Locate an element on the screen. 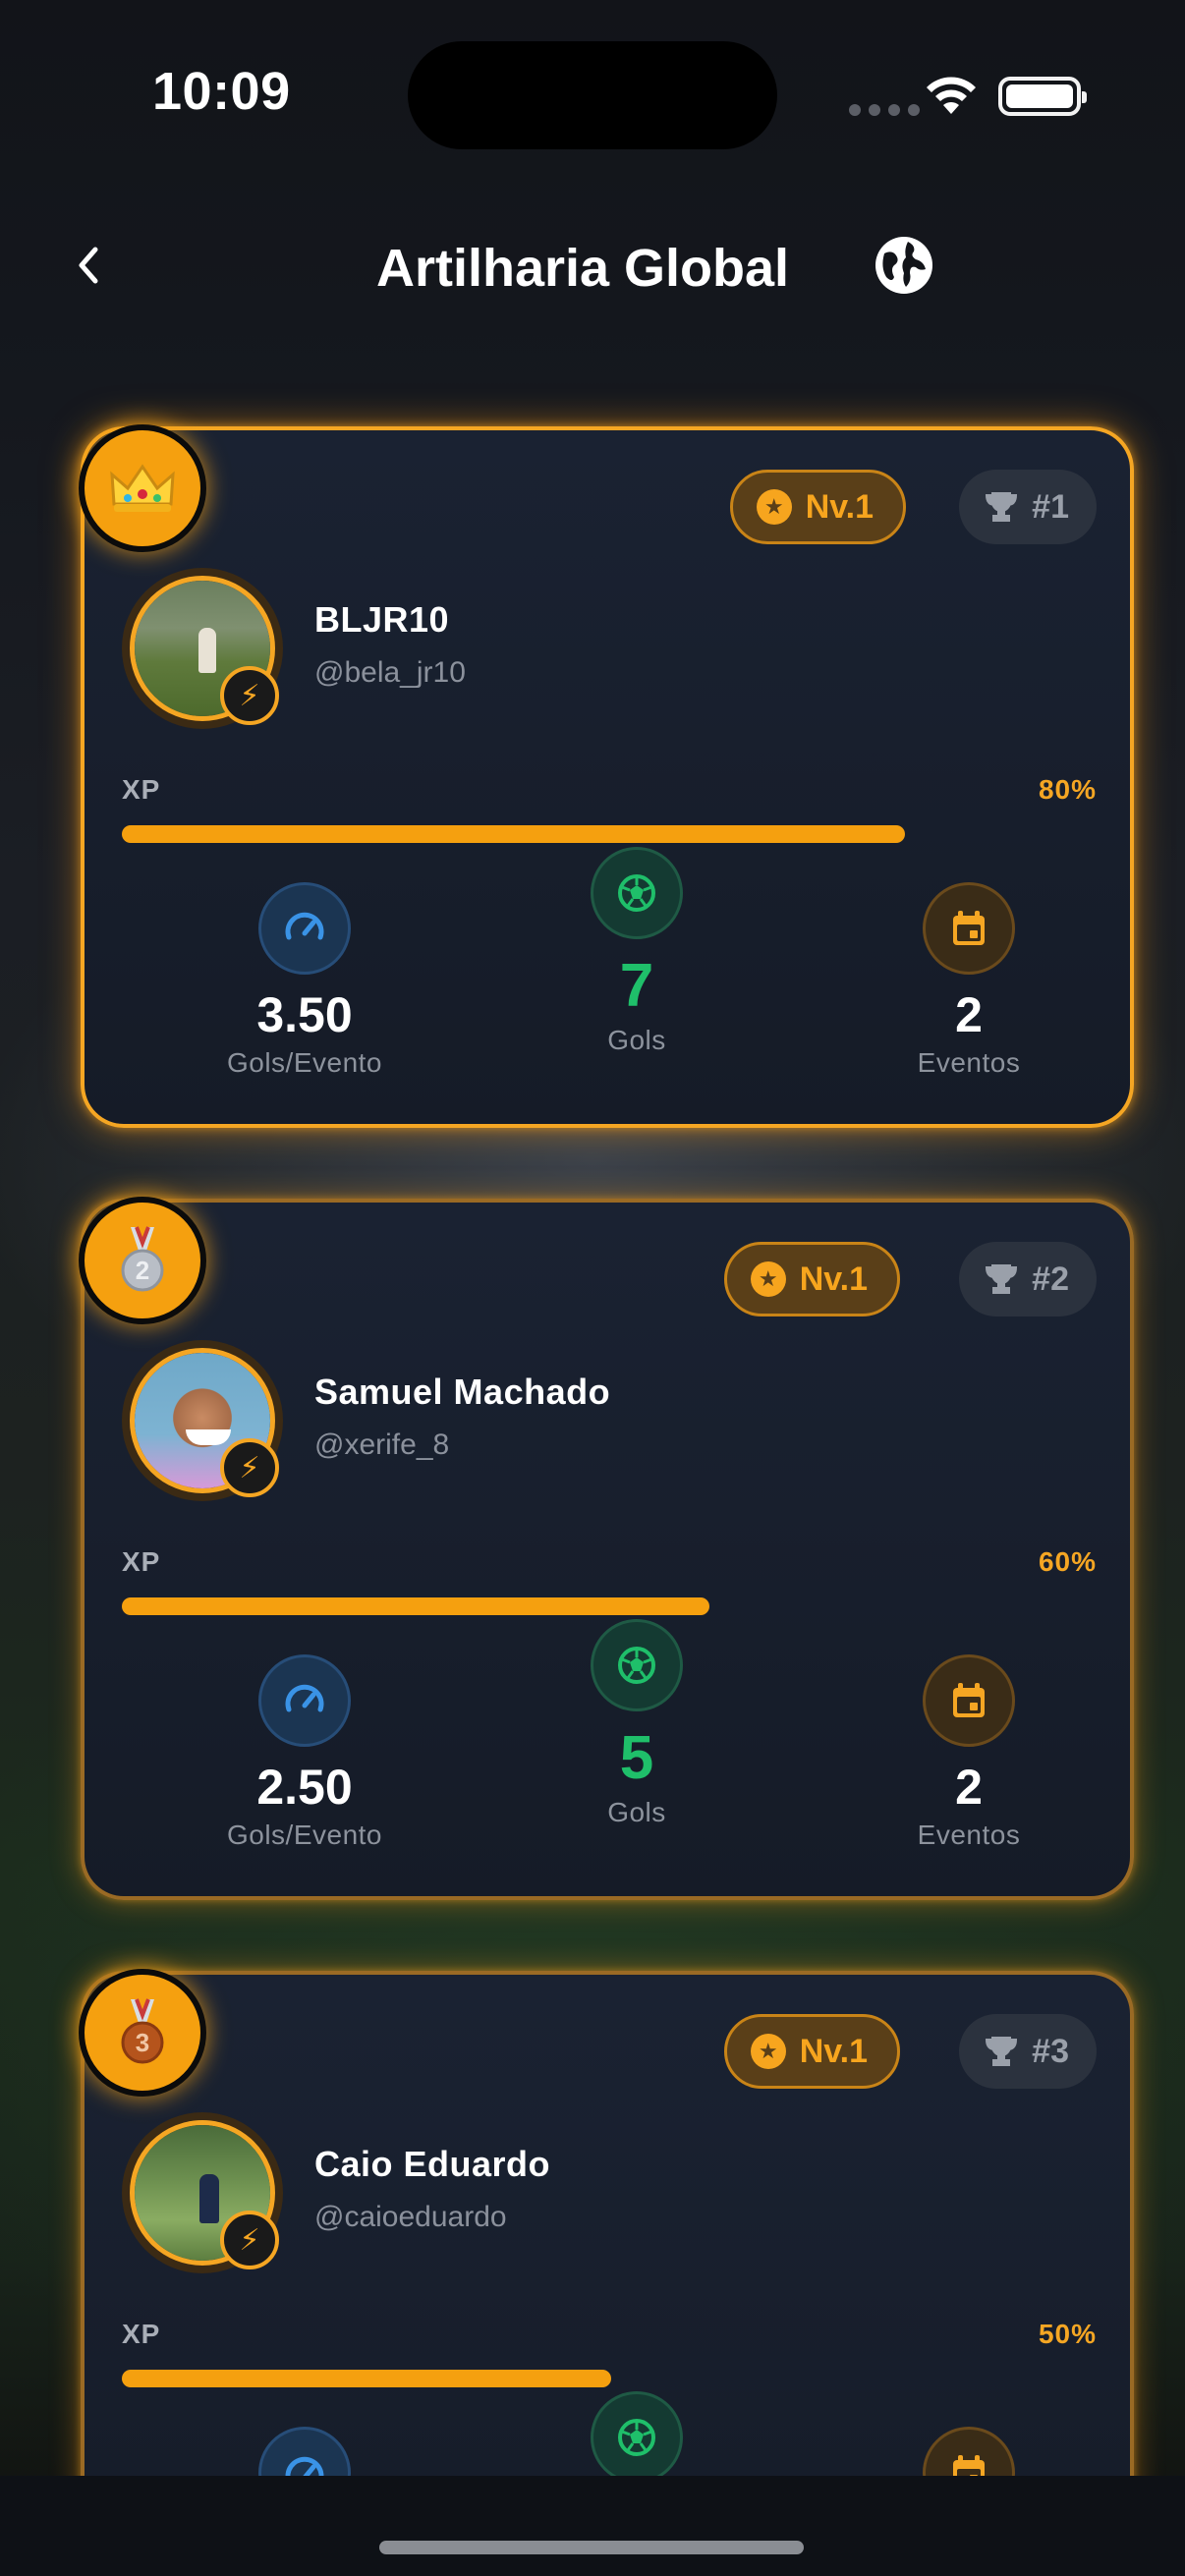 The image size is (1185, 2576). rank-badge: #3 is located at coordinates (1028, 2051).